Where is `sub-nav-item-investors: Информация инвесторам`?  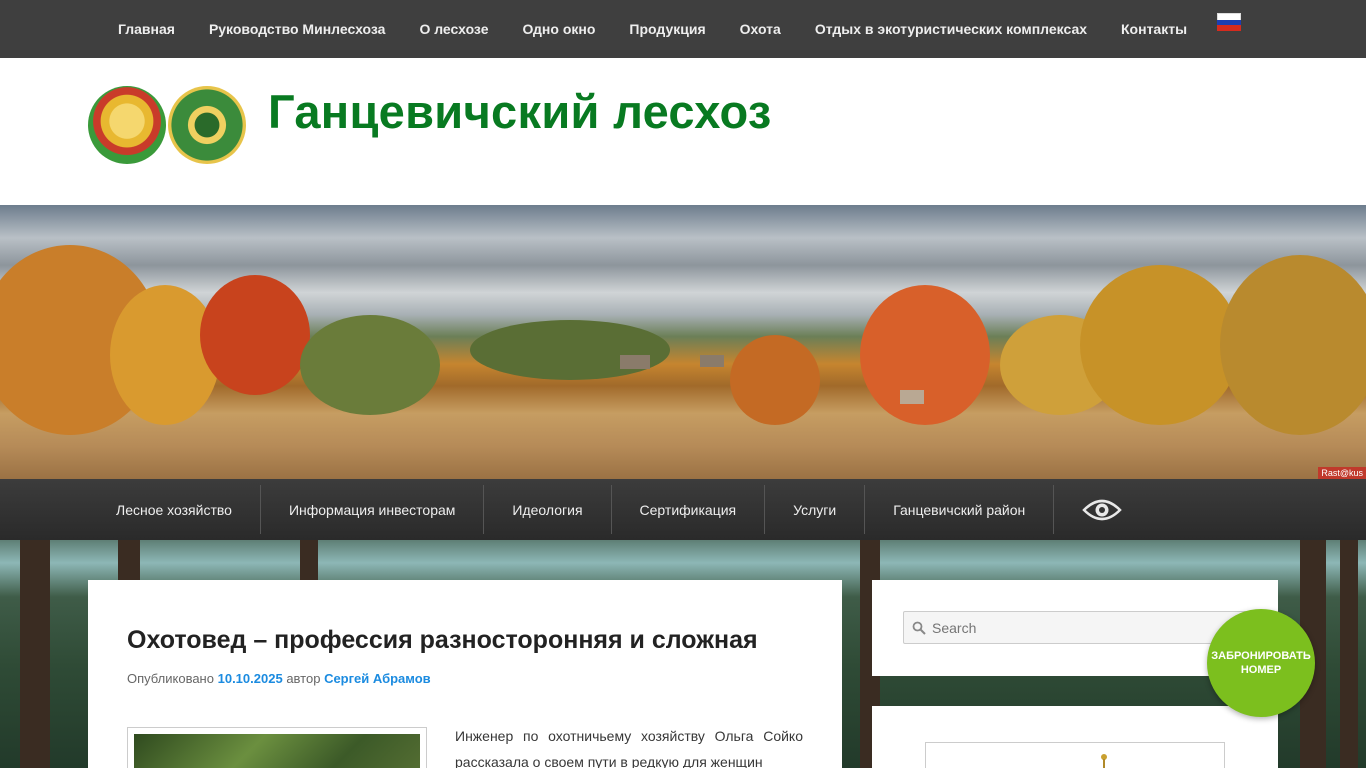 sub-nav-item-investors: Информация инвесторам is located at coordinates (373, 509).